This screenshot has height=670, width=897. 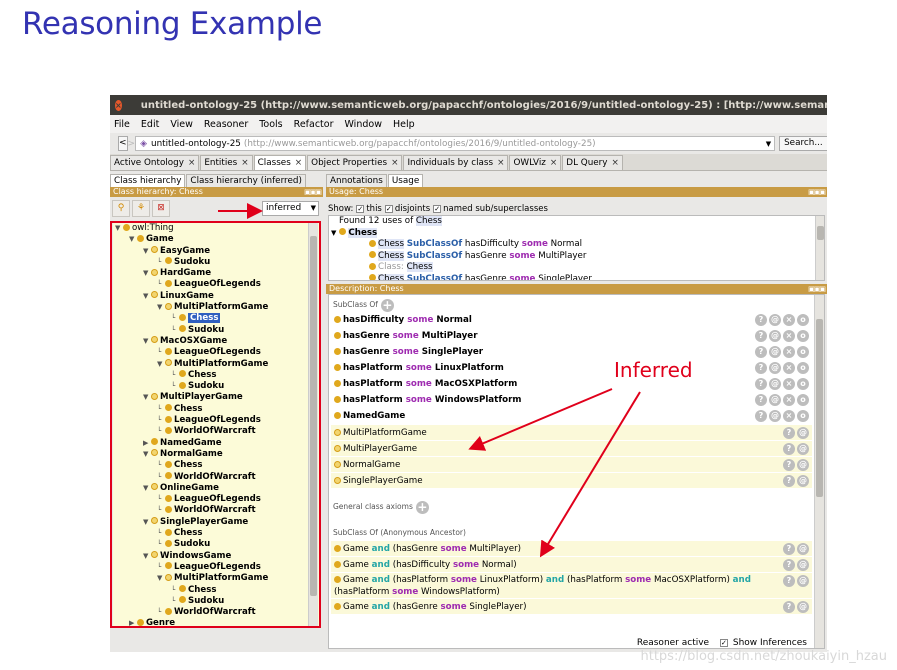 What do you see at coordinates (819, 248) in the screenshot?
I see `usage-scrollbar` at bounding box center [819, 248].